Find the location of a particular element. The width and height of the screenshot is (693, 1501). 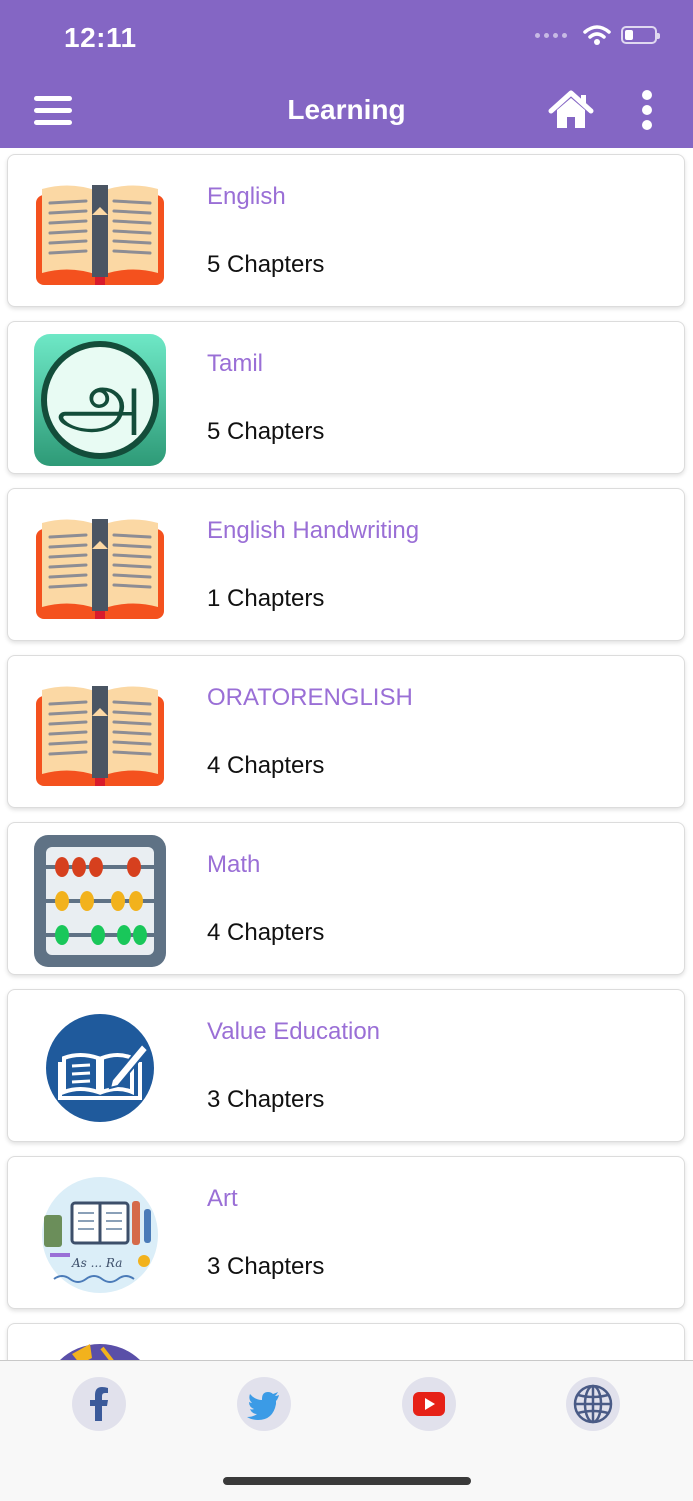

youtube-icon is located at coordinates (429, 1404).